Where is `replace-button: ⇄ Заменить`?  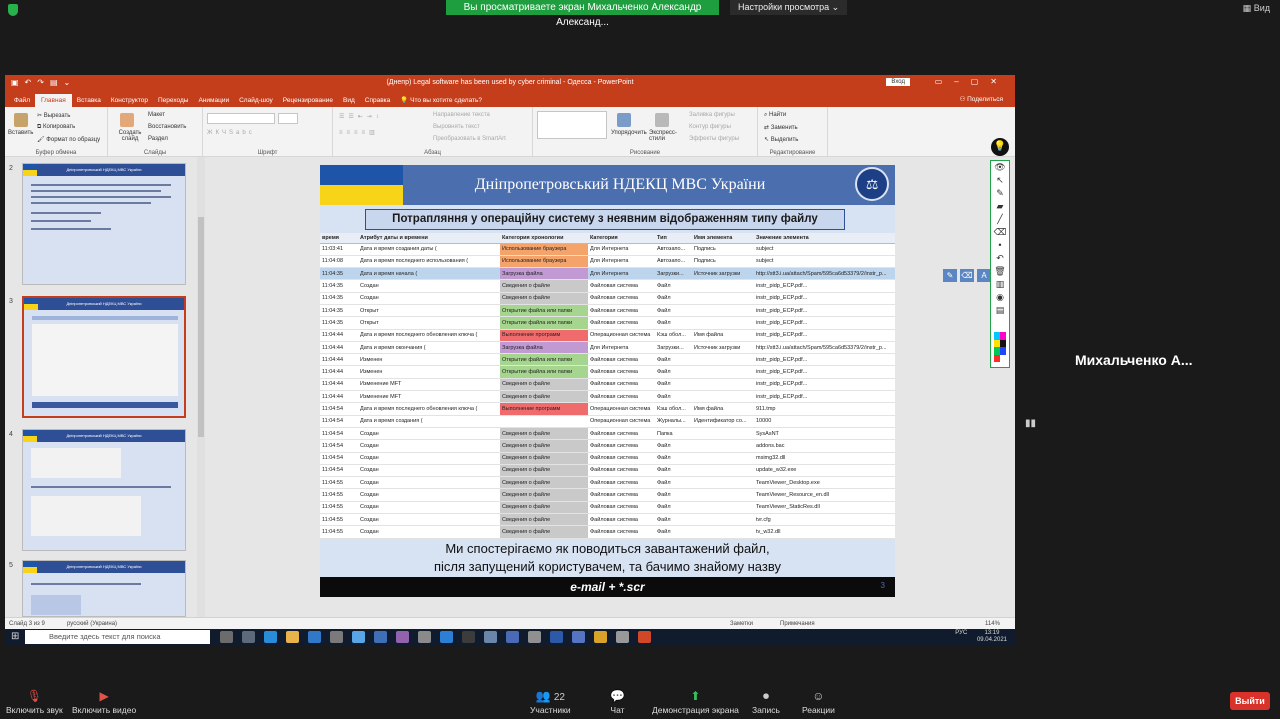 replace-button: ⇄ Заменить is located at coordinates (781, 127).